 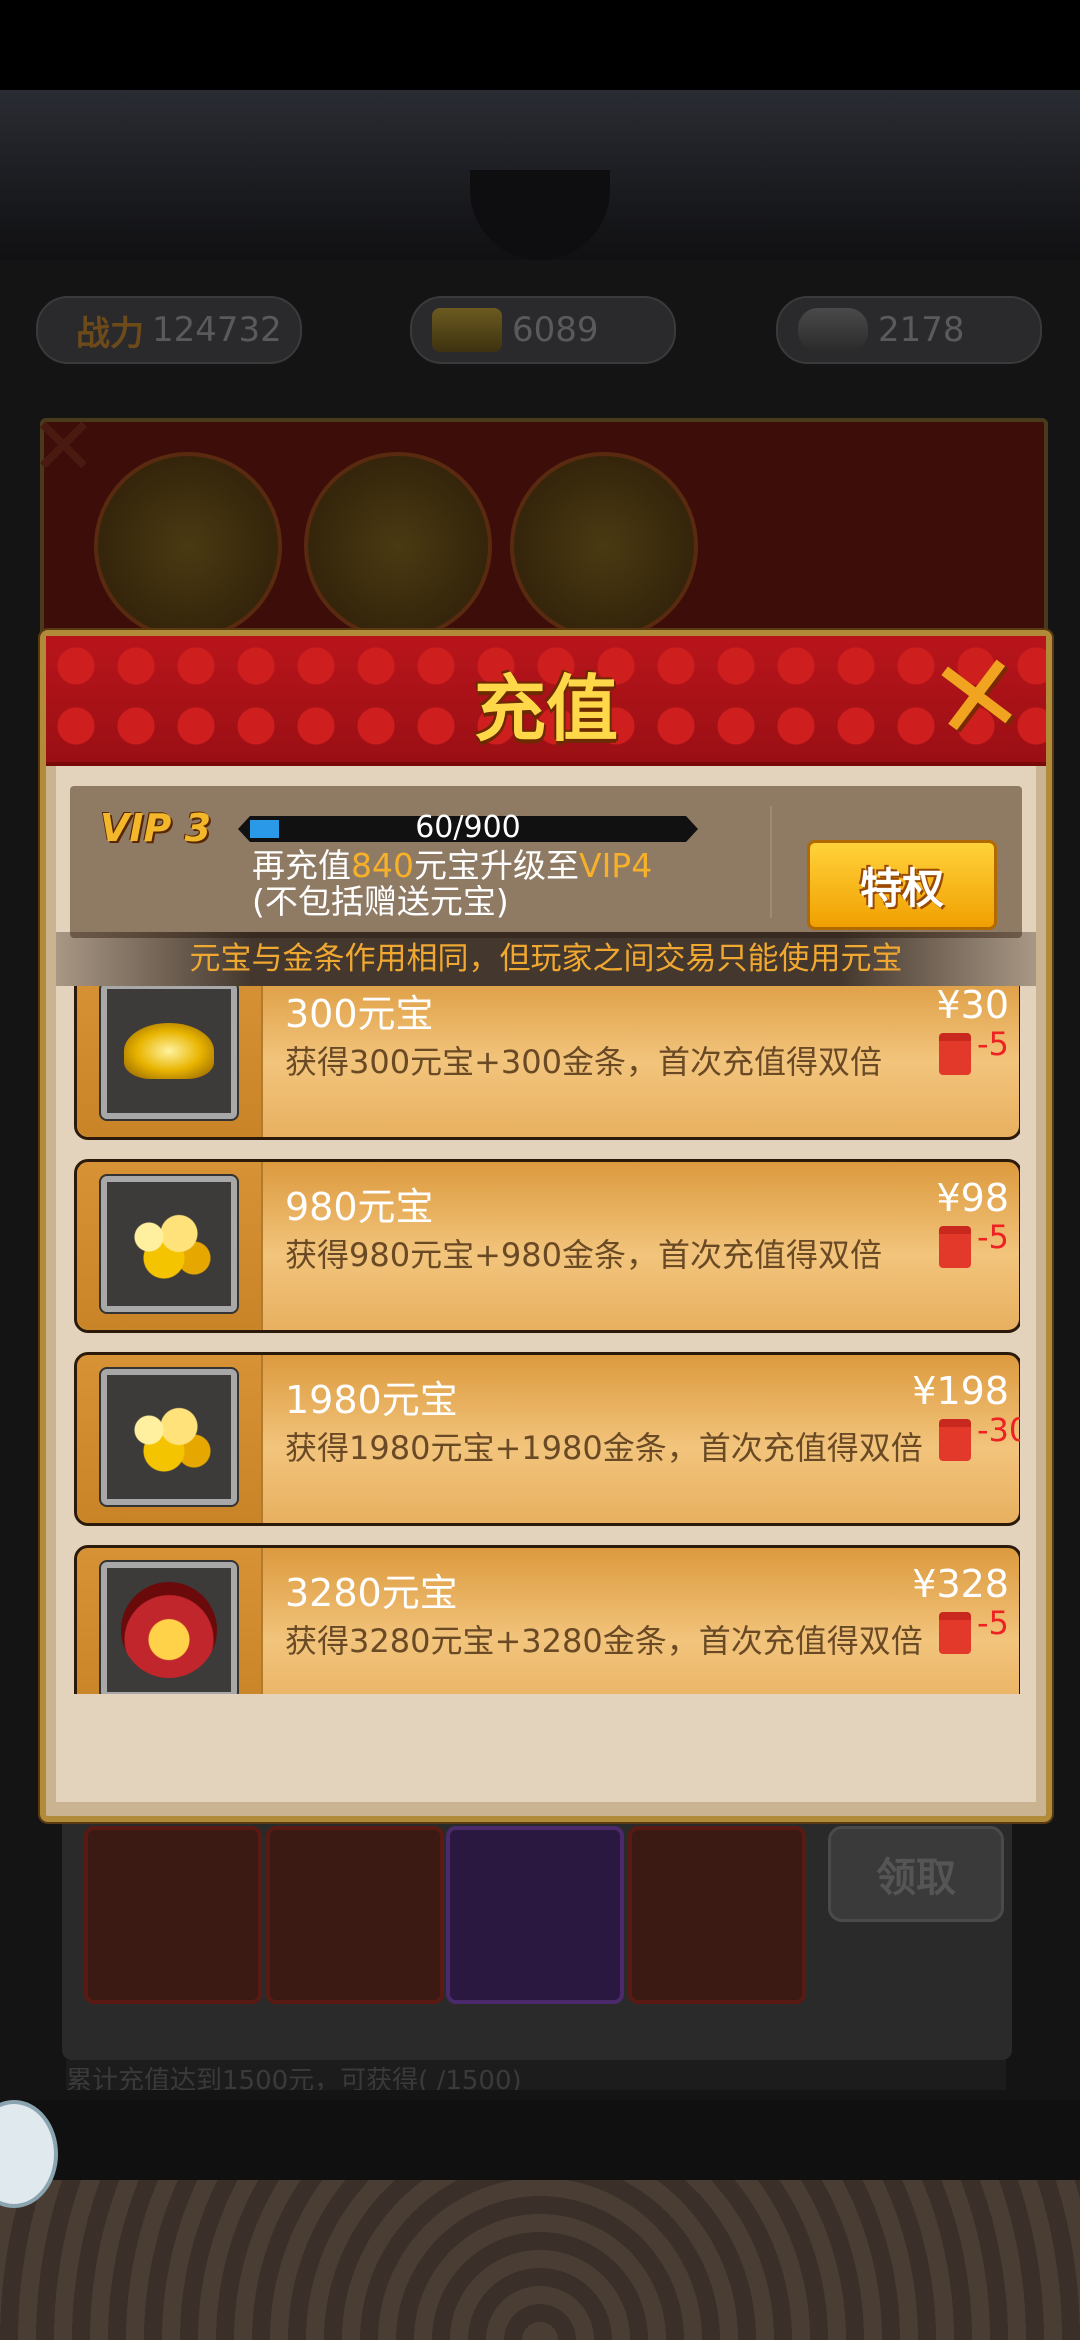 What do you see at coordinates (169, 1628) in the screenshot?
I see `treasure-bag-icon` at bounding box center [169, 1628].